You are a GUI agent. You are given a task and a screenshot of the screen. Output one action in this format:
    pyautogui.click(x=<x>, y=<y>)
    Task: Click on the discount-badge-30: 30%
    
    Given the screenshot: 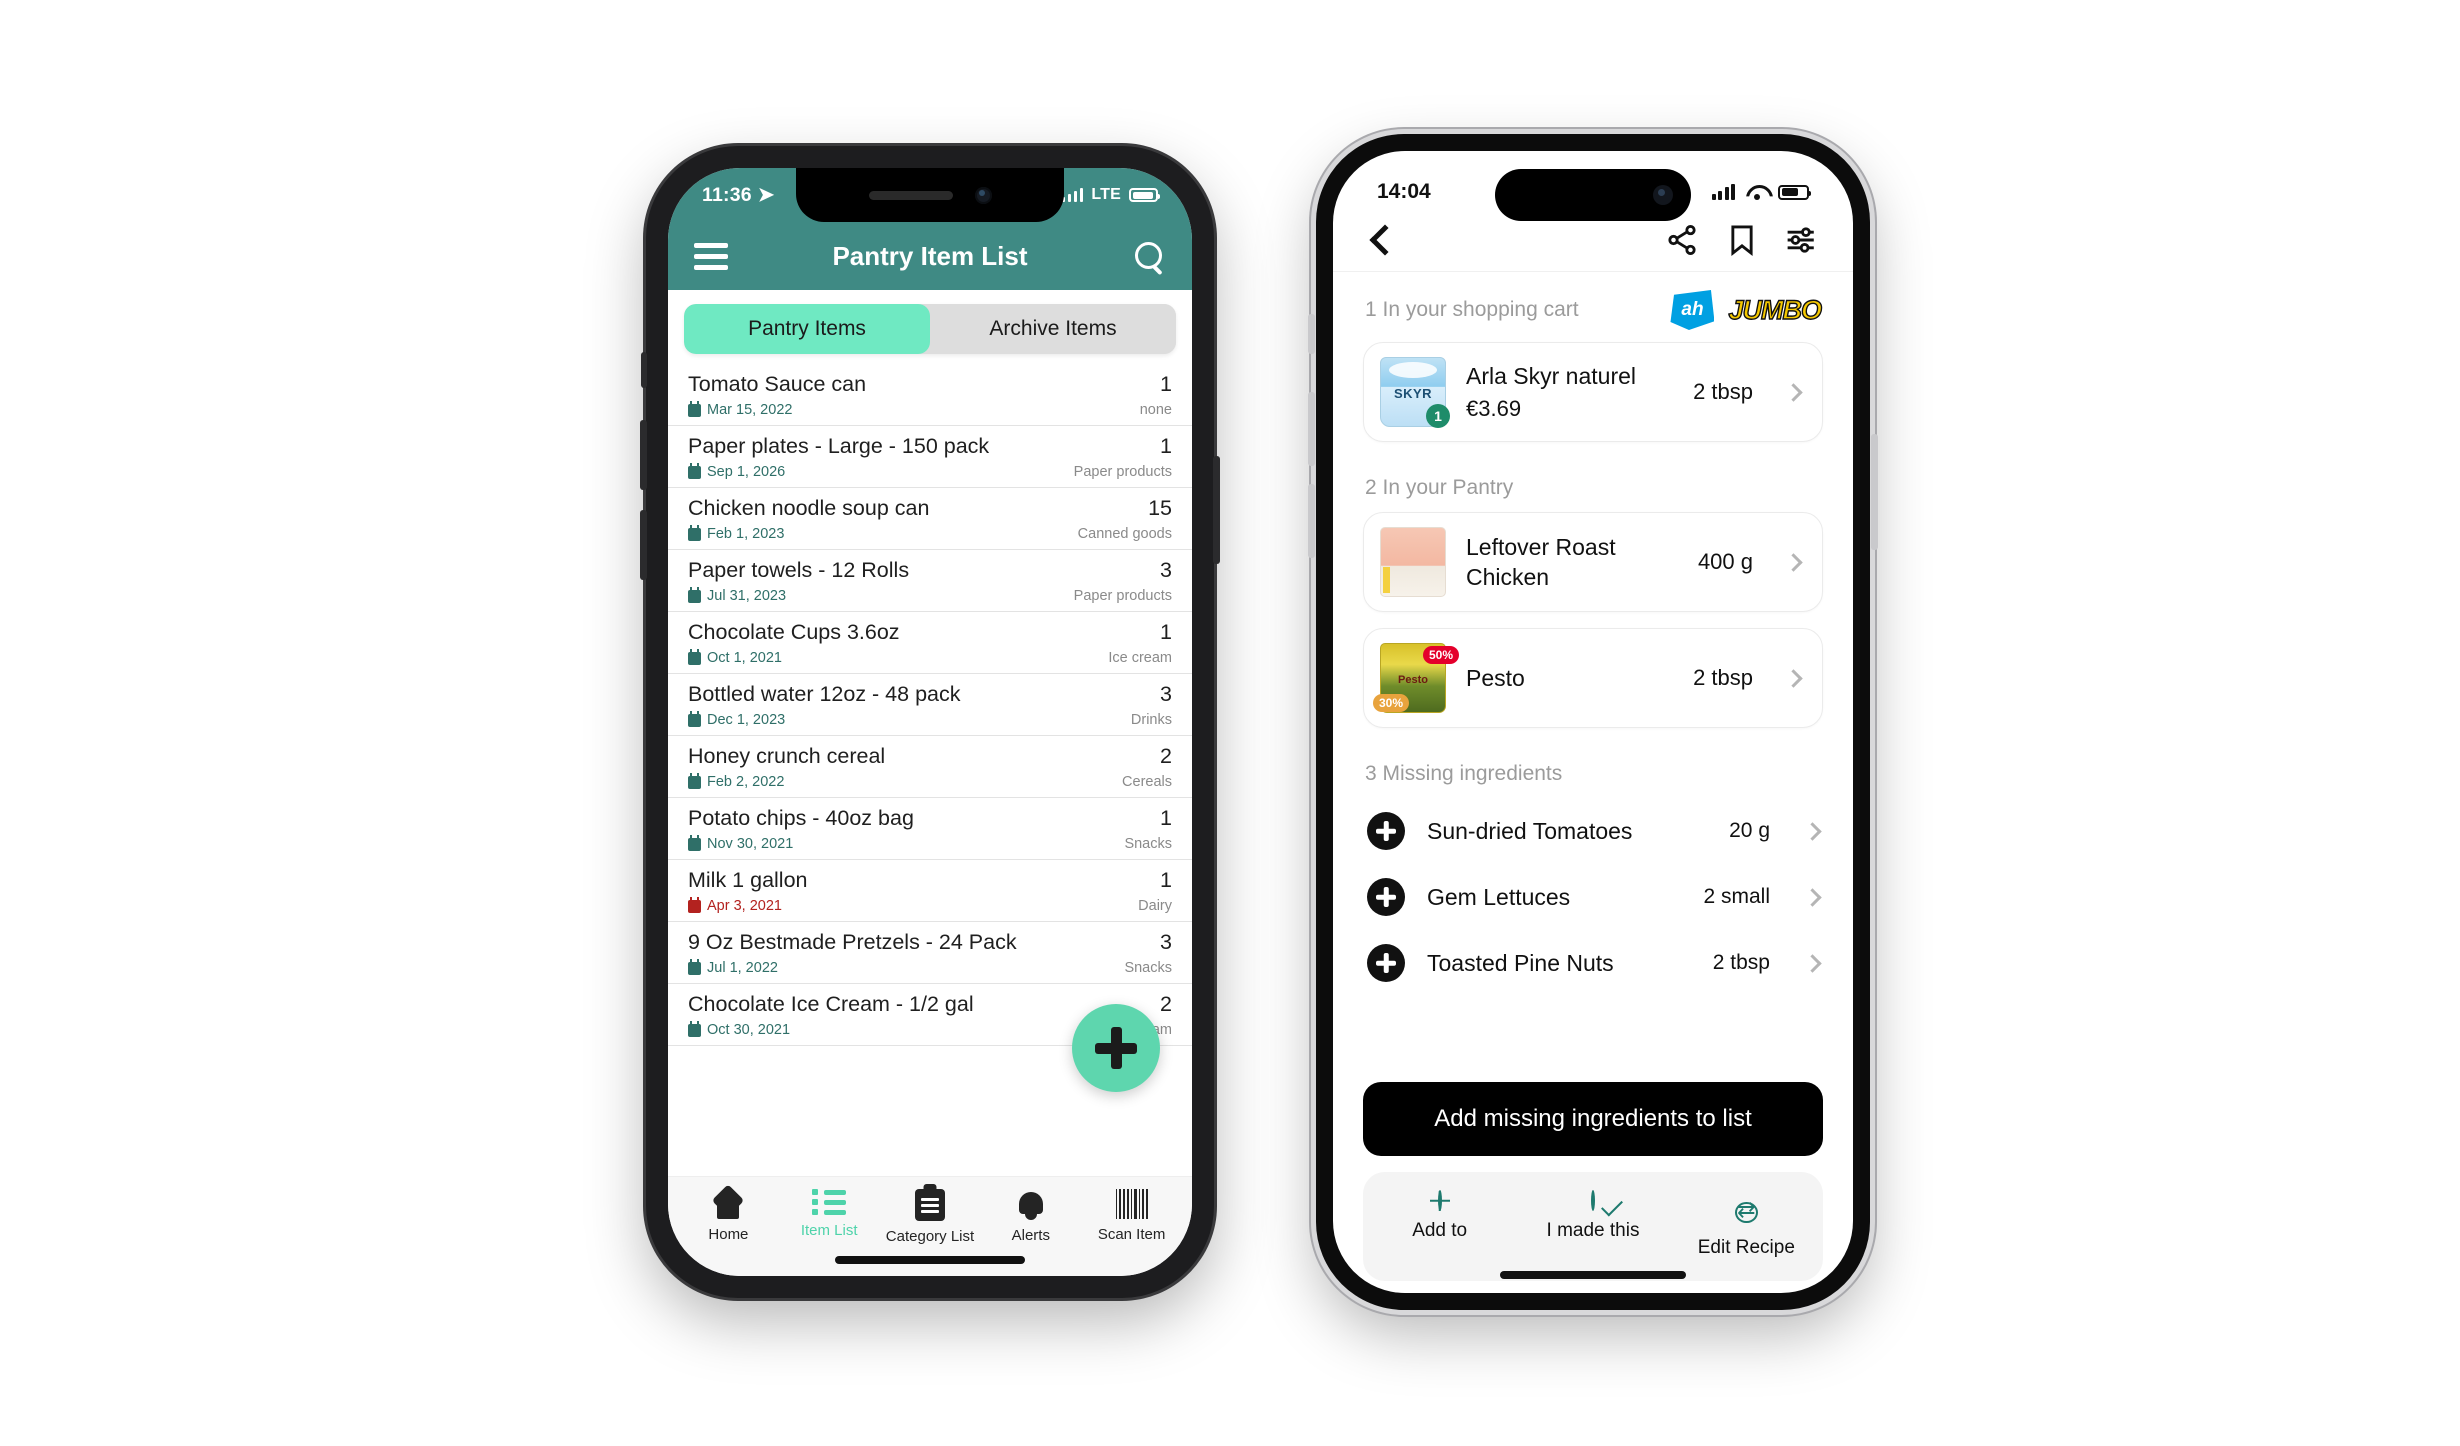 What is the action you would take?
    pyautogui.click(x=1391, y=703)
    